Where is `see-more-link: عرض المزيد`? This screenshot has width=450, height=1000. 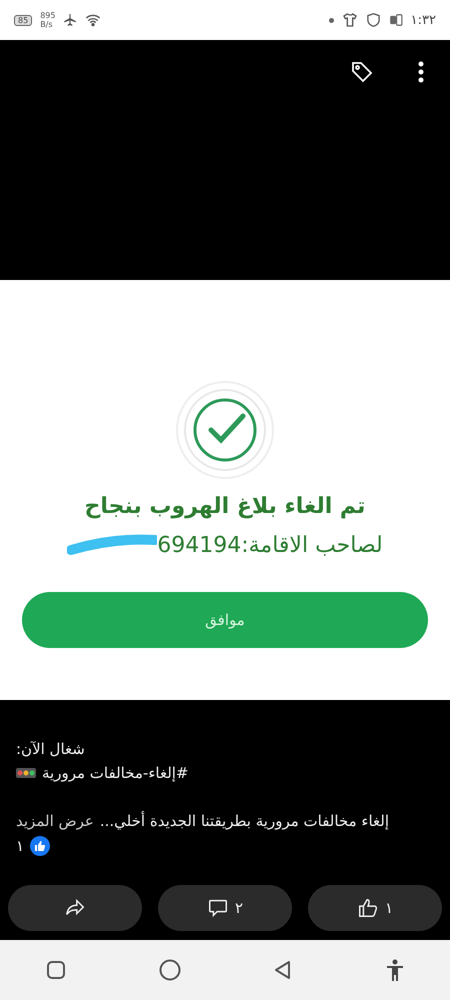 see-more-link: عرض المزيد is located at coordinates (55, 821).